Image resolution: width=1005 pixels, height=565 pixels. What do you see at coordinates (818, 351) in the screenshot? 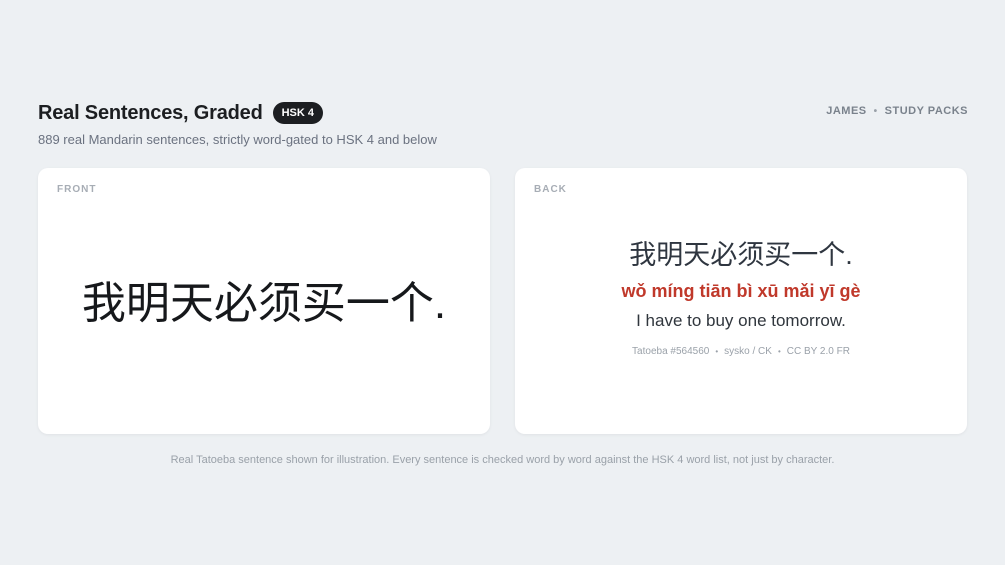
I see `meta-license: CC BY 2.0 FR` at bounding box center [818, 351].